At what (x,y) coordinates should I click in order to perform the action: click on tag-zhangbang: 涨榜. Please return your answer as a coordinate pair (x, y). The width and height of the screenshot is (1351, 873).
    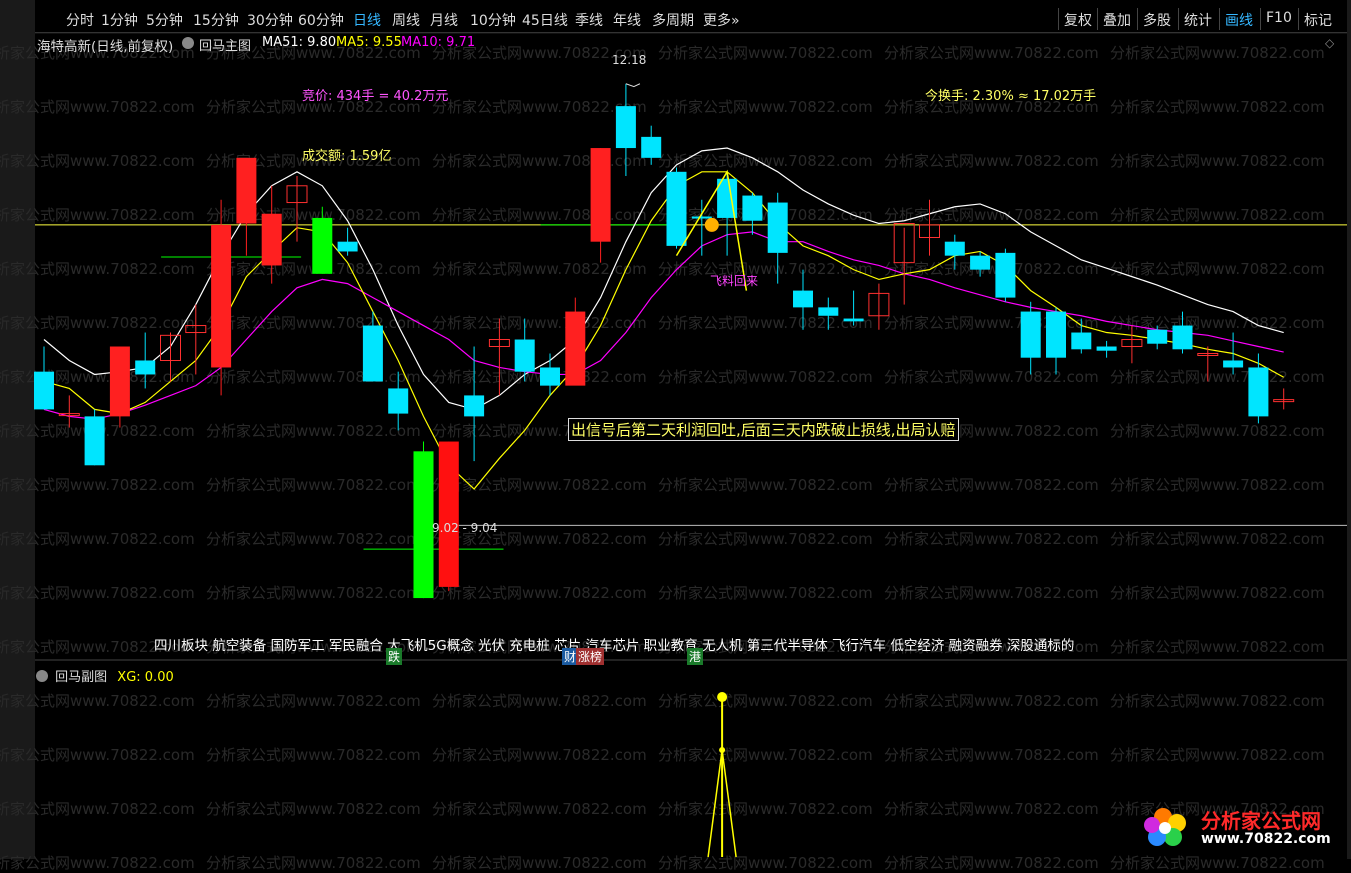
    Looking at the image, I should click on (590, 656).